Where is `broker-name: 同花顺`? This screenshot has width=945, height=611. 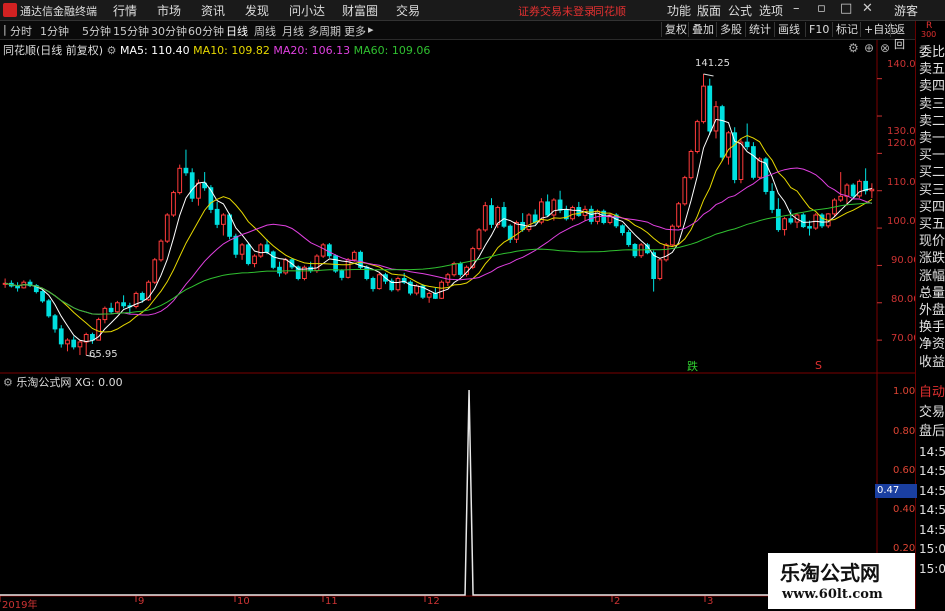 broker-name: 同花顺 is located at coordinates (609, 11).